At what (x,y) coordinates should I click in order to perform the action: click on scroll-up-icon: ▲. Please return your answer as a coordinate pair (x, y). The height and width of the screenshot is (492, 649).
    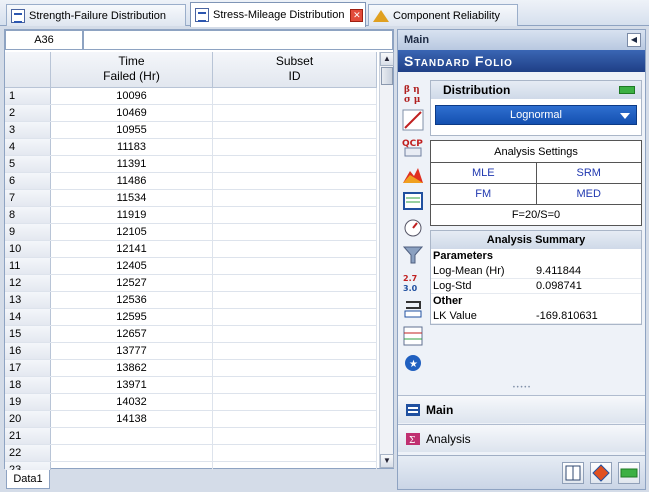
    Looking at the image, I should click on (387, 59).